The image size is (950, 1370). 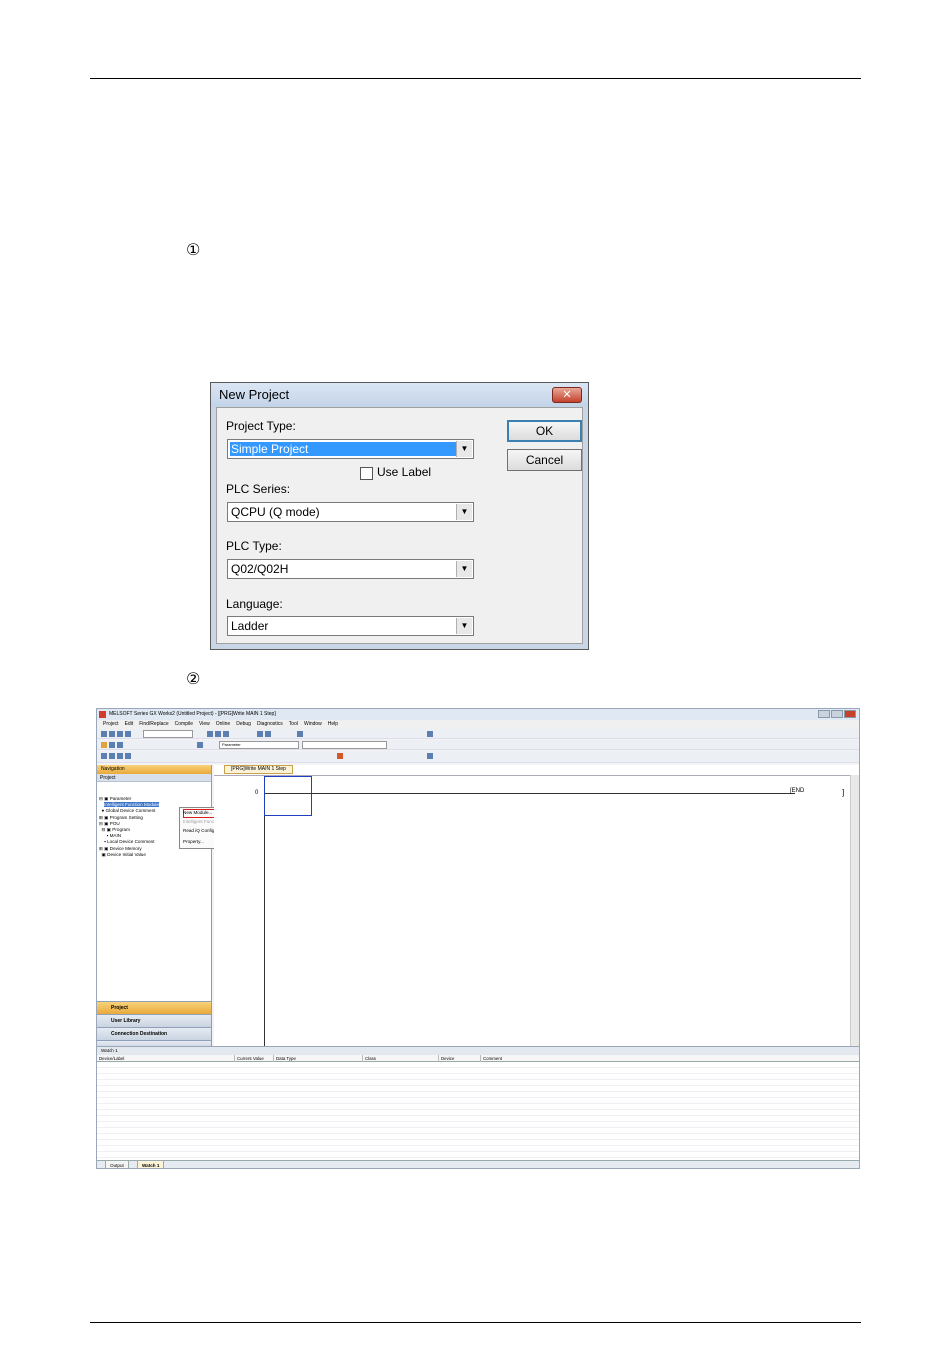 What do you see at coordinates (333, 724) in the screenshot?
I see `menu-help: Help` at bounding box center [333, 724].